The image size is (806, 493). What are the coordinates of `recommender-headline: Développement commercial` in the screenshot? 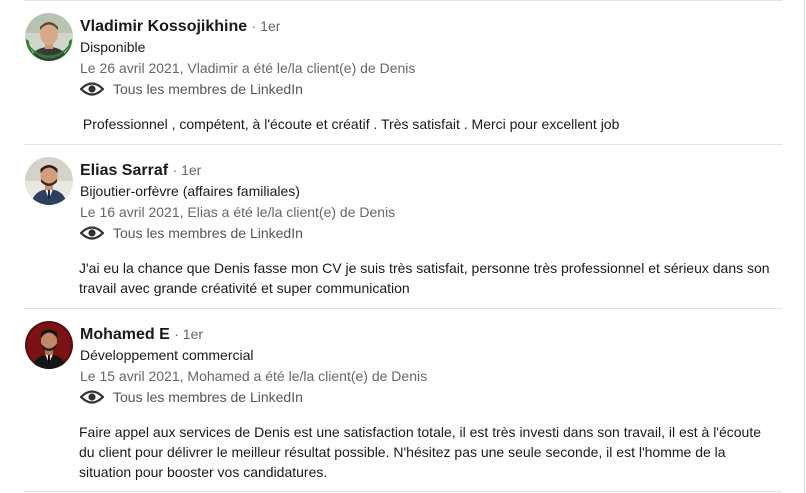 It's located at (167, 355).